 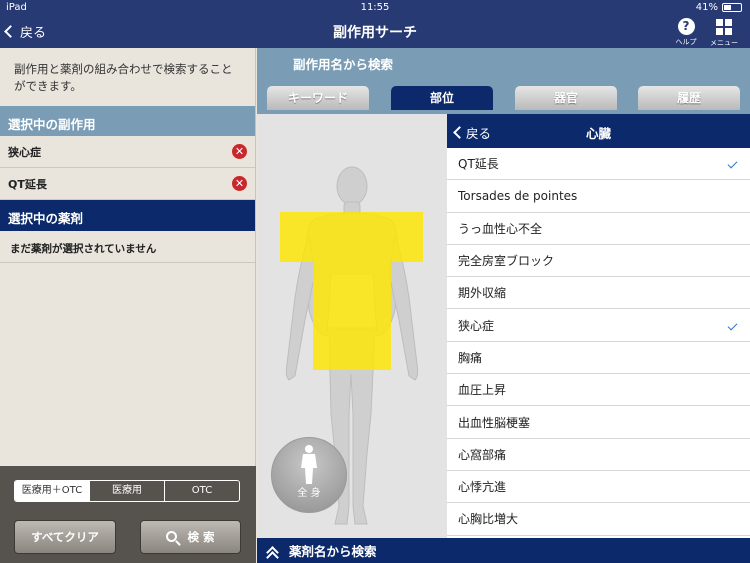 What do you see at coordinates (598, 229) in the screenshot?
I see `side-effect-item: うっ血性心不全` at bounding box center [598, 229].